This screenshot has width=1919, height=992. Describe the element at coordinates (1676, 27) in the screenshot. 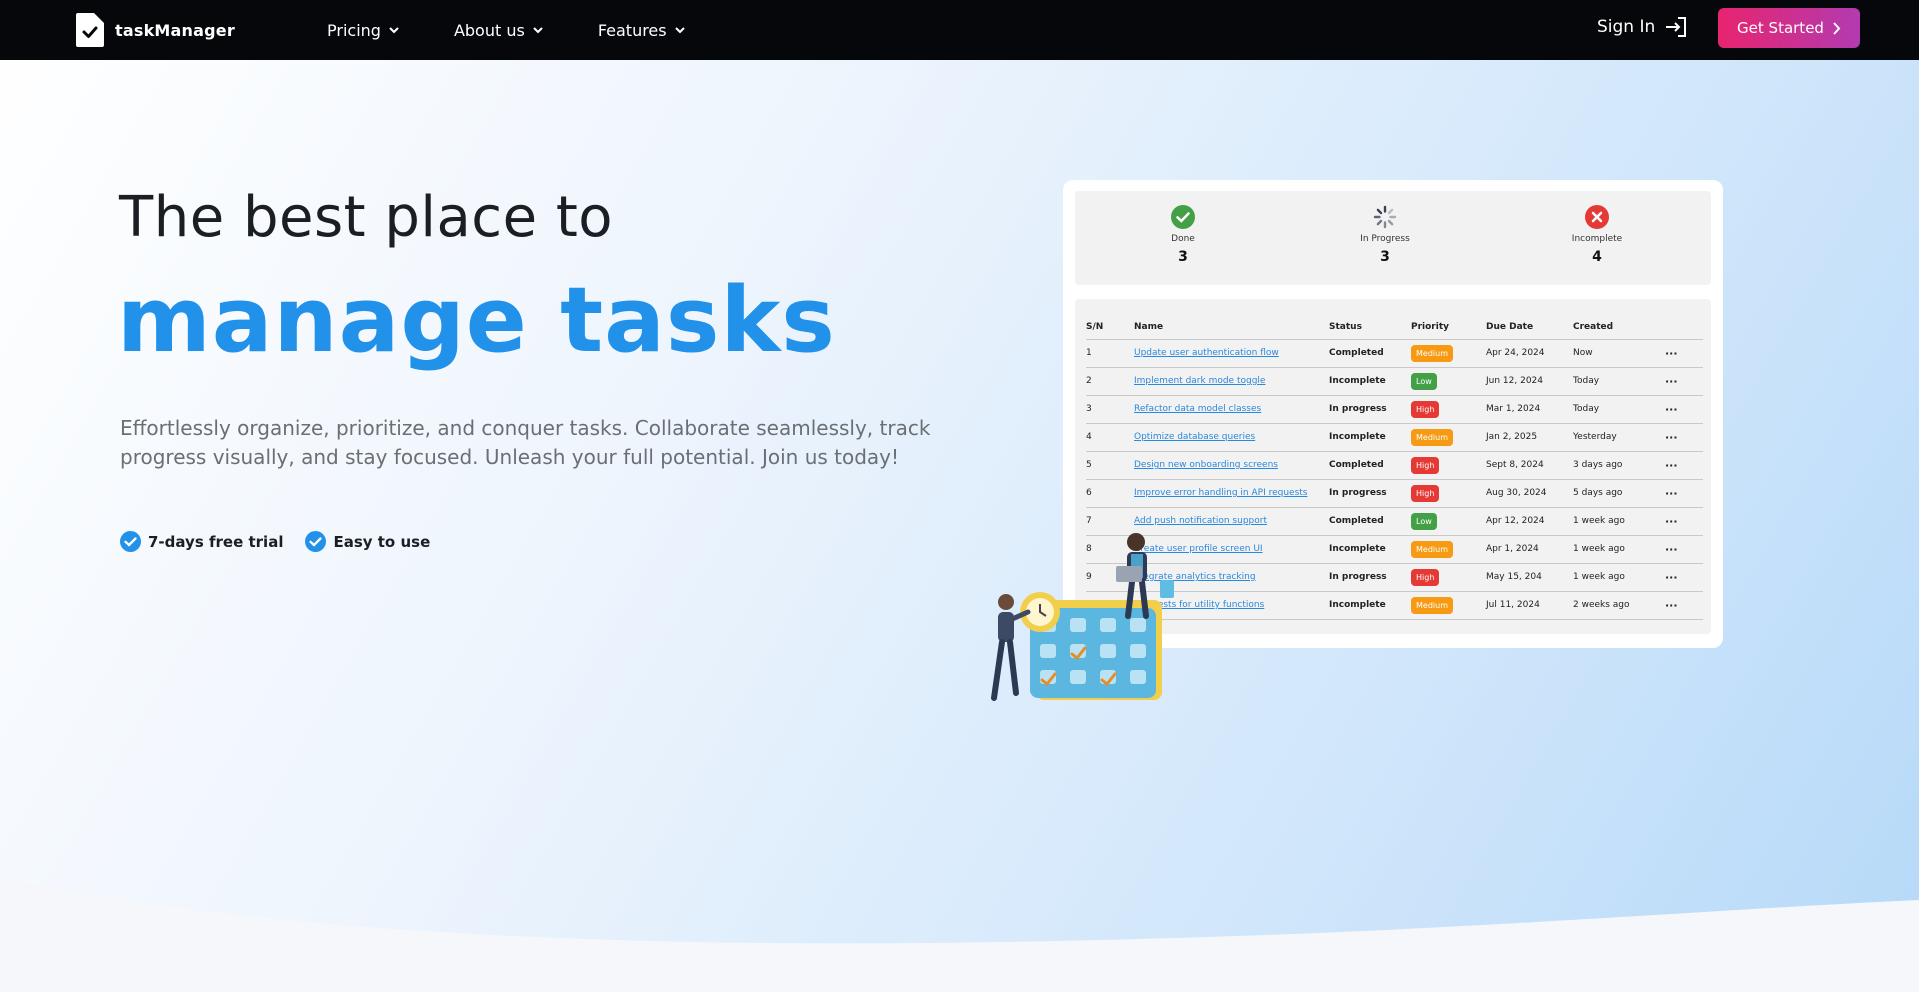

I see `sign-in-icon` at that location.